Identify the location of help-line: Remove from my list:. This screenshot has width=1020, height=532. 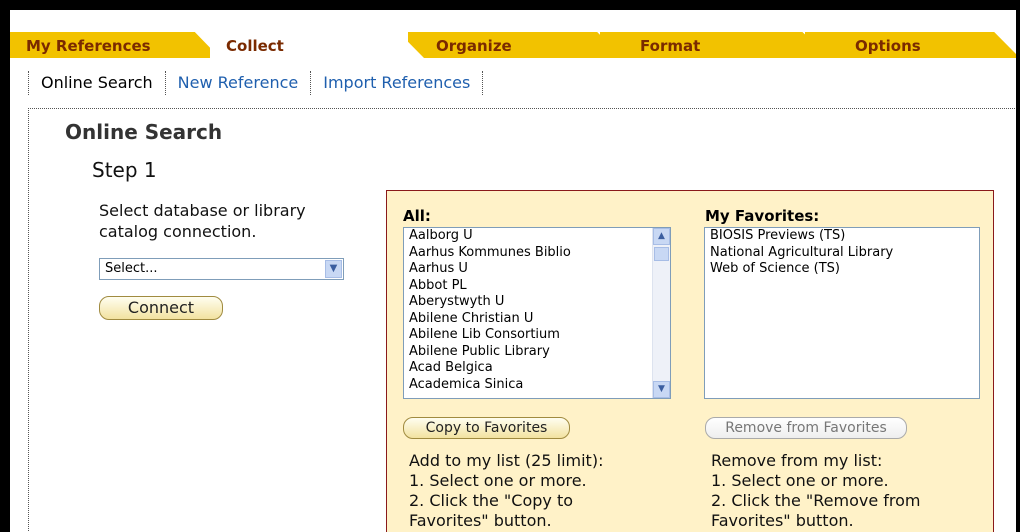
(797, 460).